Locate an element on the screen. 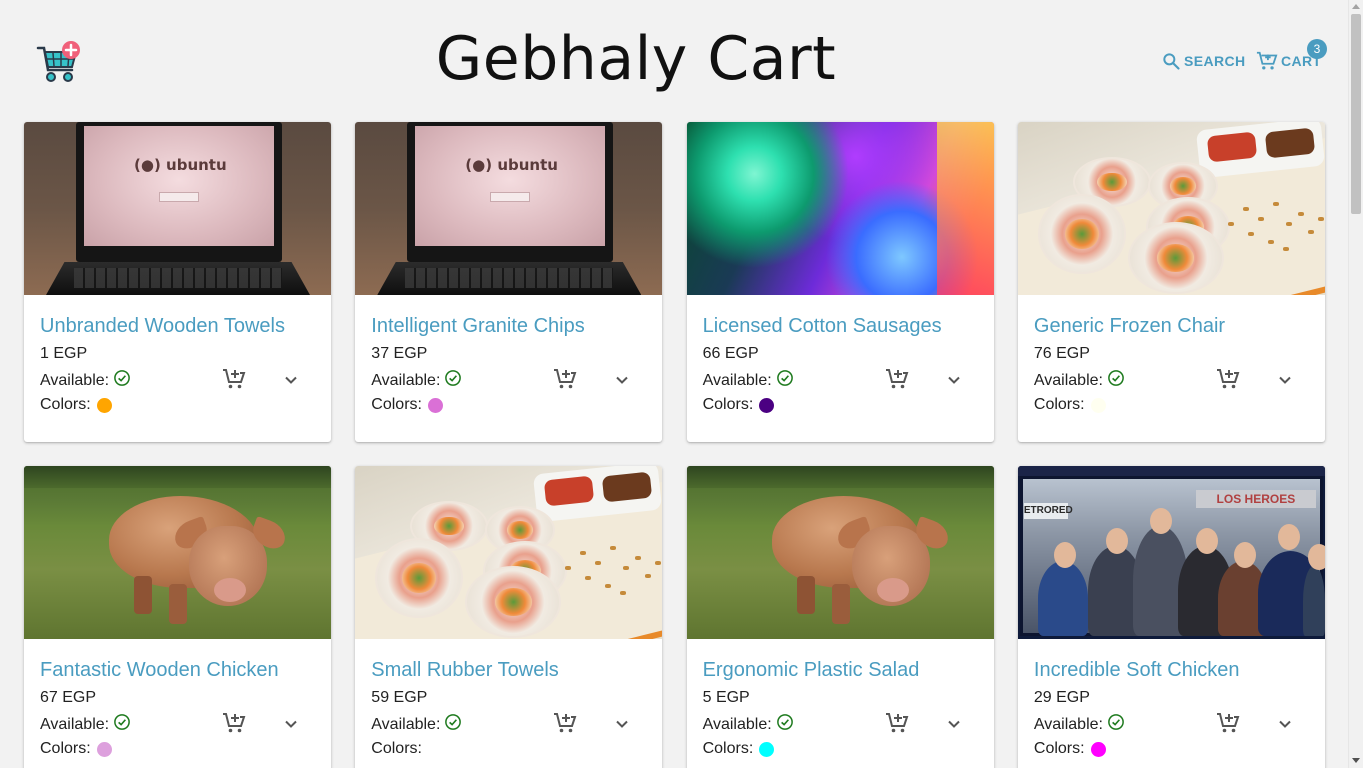 Image resolution: width=1363 pixels, height=768 pixels. product-title: Fantastic Wooden Chicken is located at coordinates (159, 670).